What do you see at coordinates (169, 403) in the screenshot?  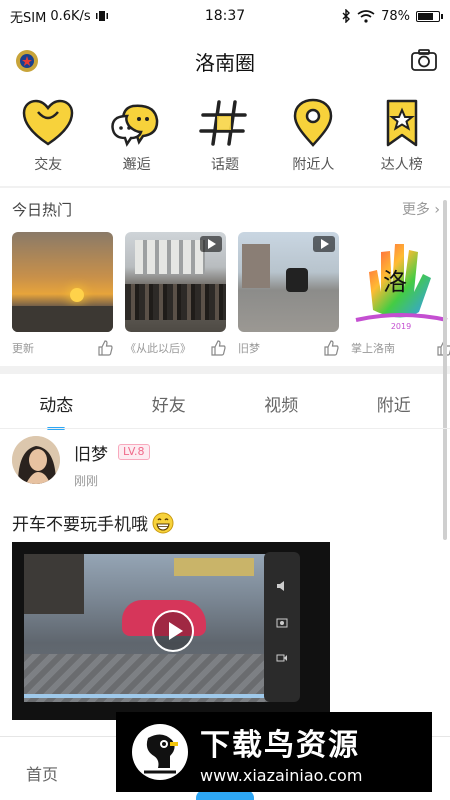 I see `tab-friends: 好友` at bounding box center [169, 403].